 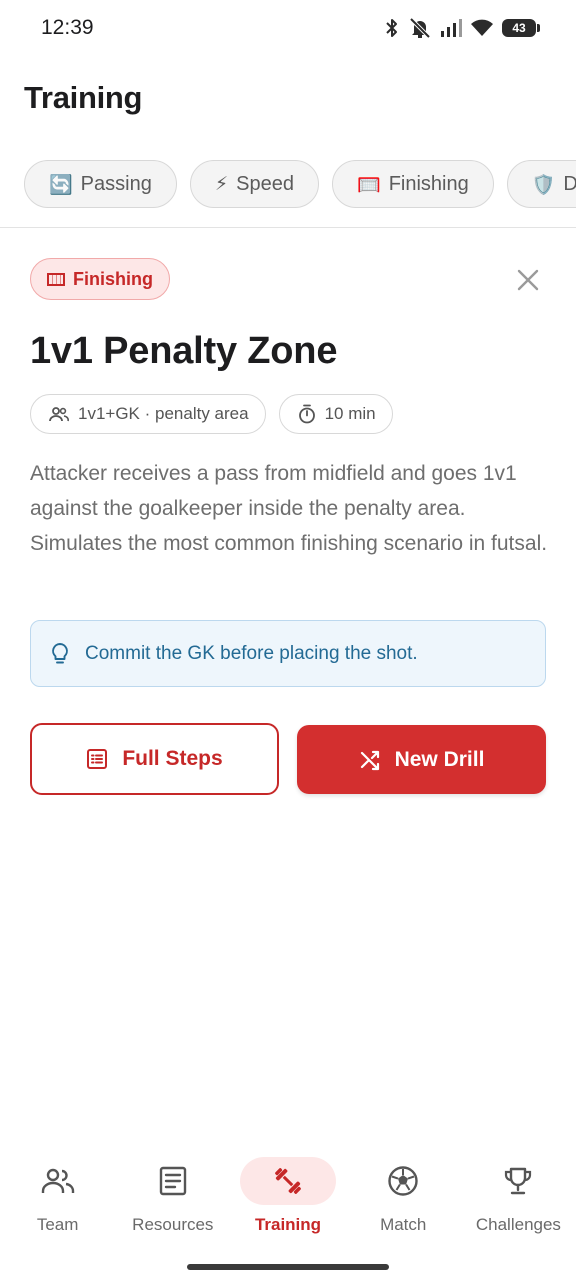 What do you see at coordinates (113, 278) in the screenshot?
I see `drill-category-label: Finishing` at bounding box center [113, 278].